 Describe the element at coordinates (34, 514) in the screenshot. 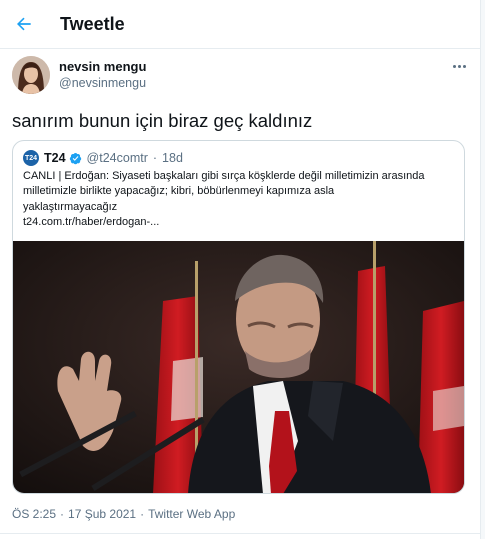

I see `tweet-time: ÖS 2:25` at that location.